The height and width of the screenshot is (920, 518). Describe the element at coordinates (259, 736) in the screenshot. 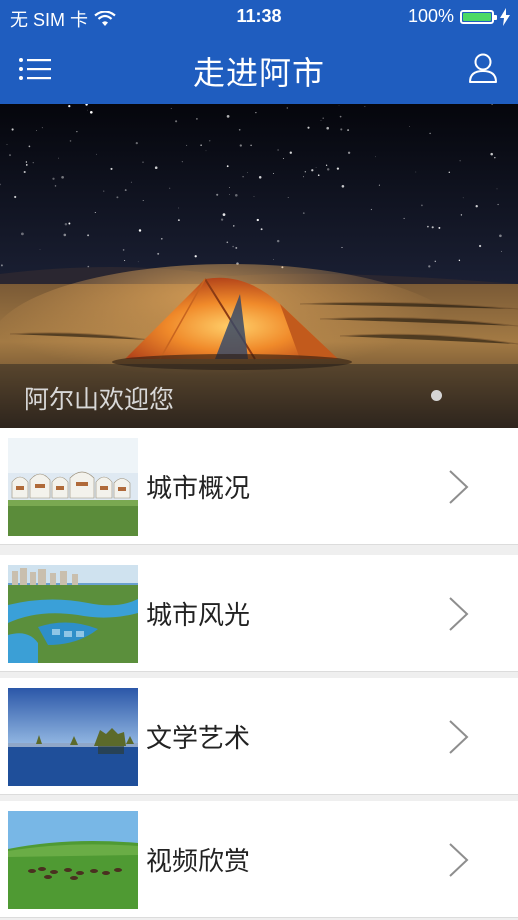

I see `list-item: 文学艺术` at that location.